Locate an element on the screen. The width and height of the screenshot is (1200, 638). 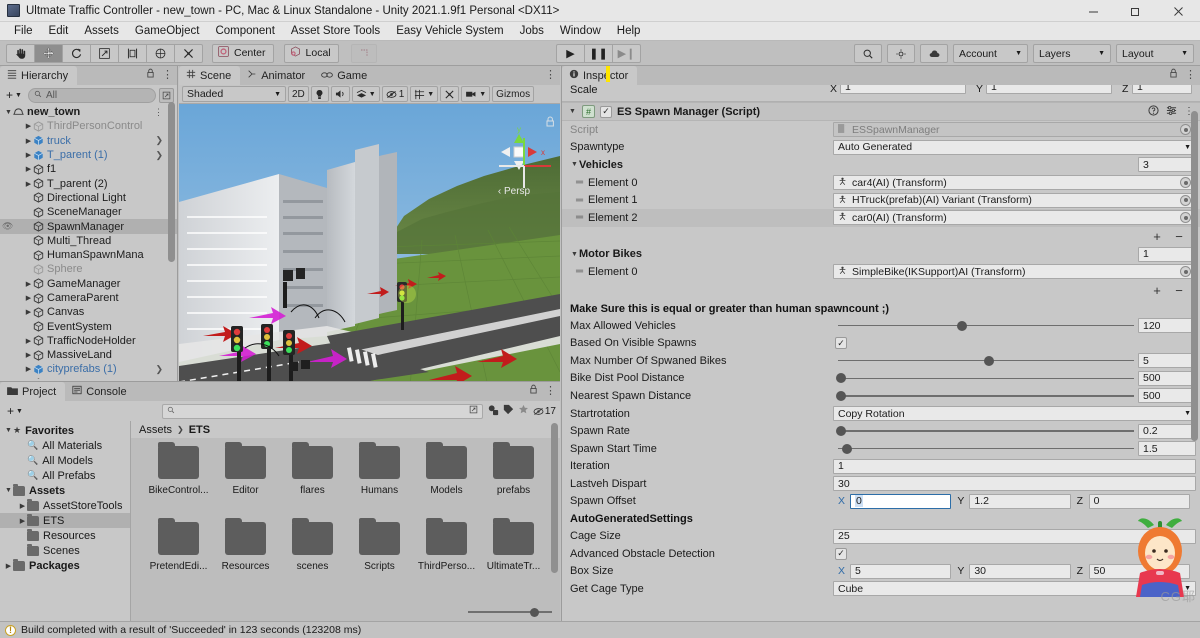
array-header-vehicles: ▼ Vehicles 3 is located at coordinates (881, 165).